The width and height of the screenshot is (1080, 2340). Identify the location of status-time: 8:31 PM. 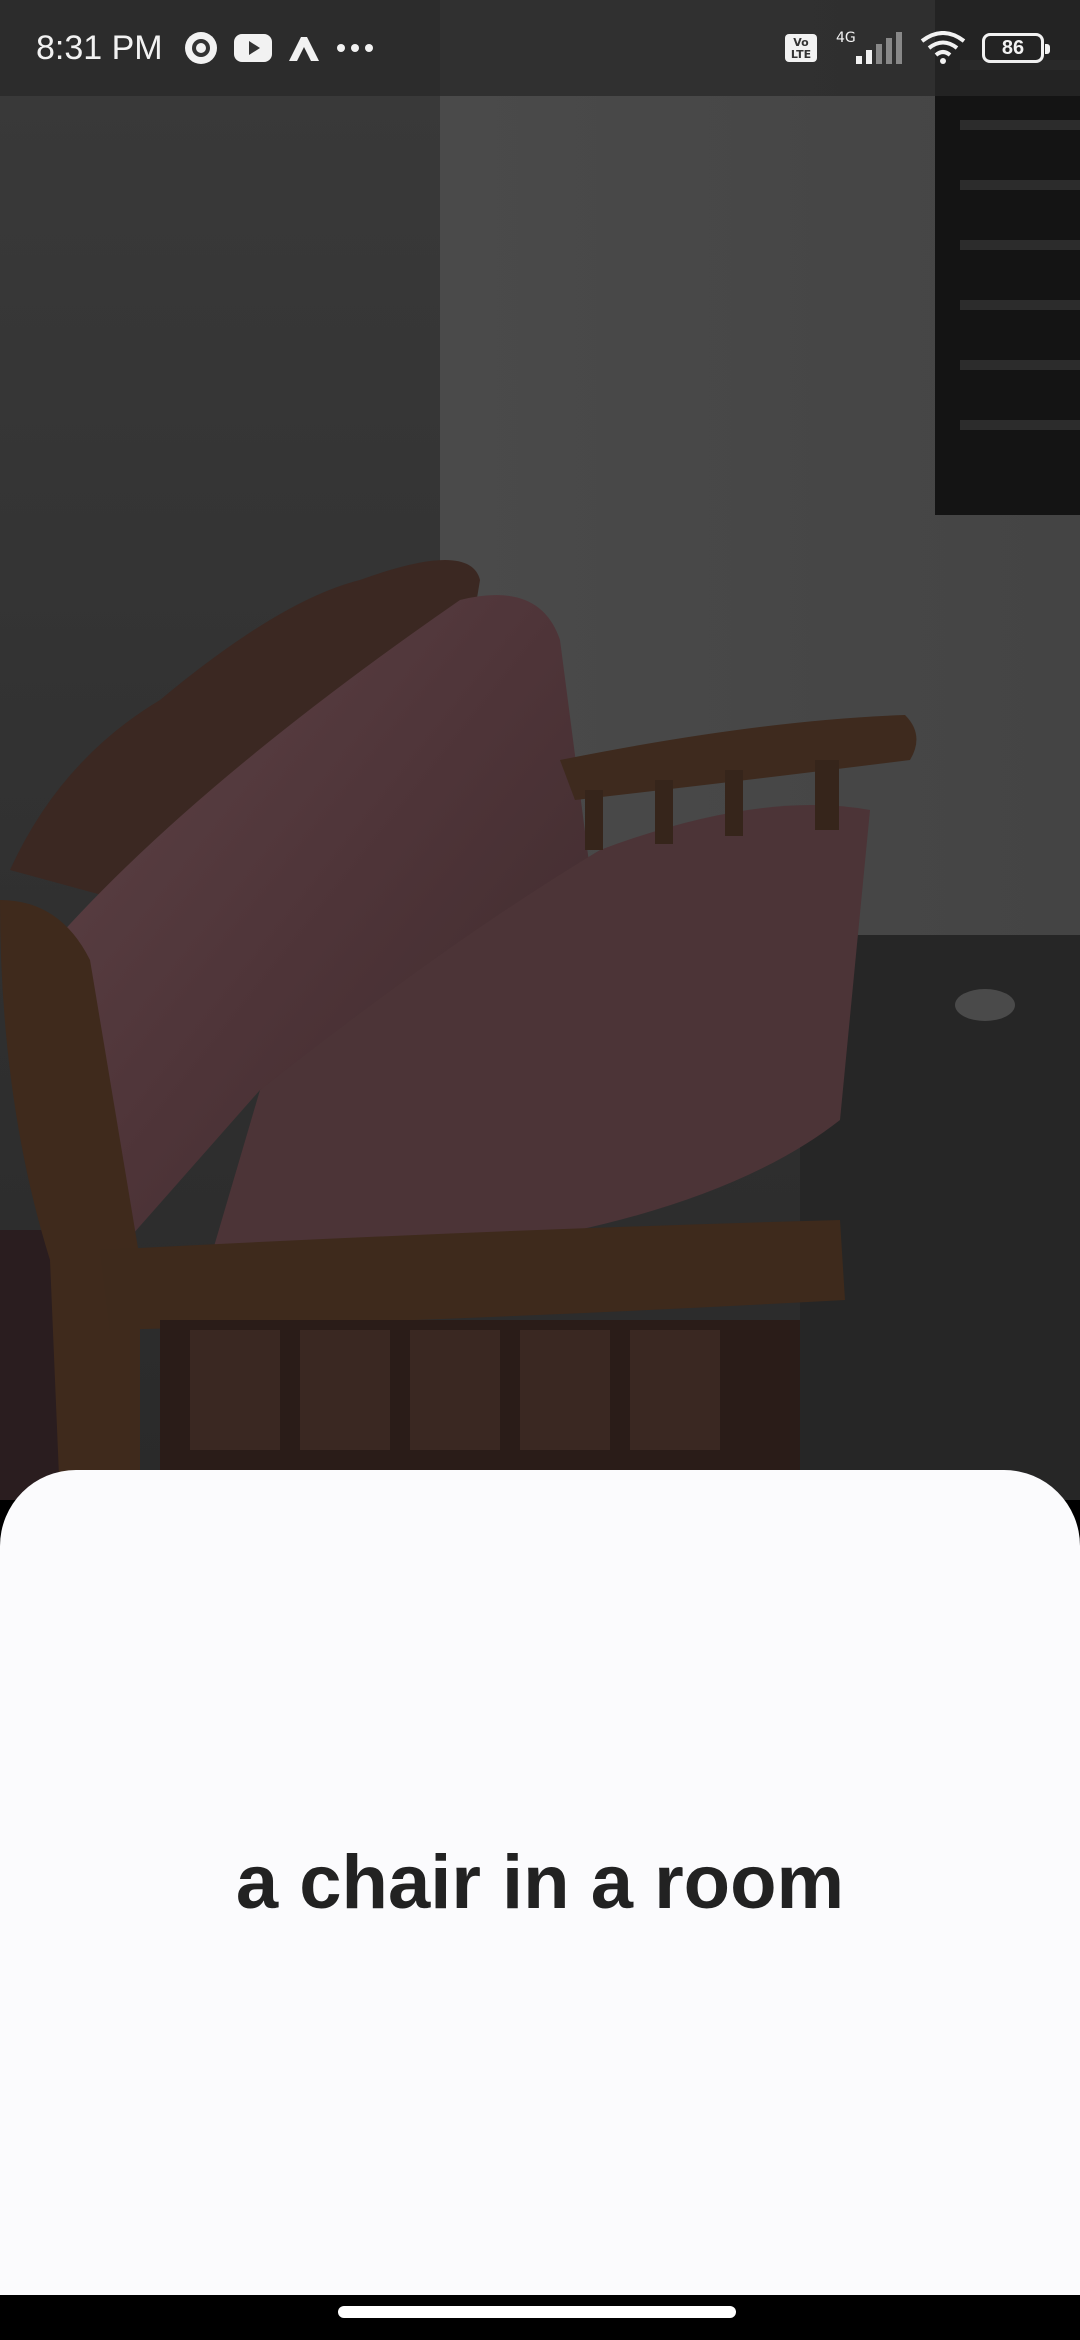
(99, 47).